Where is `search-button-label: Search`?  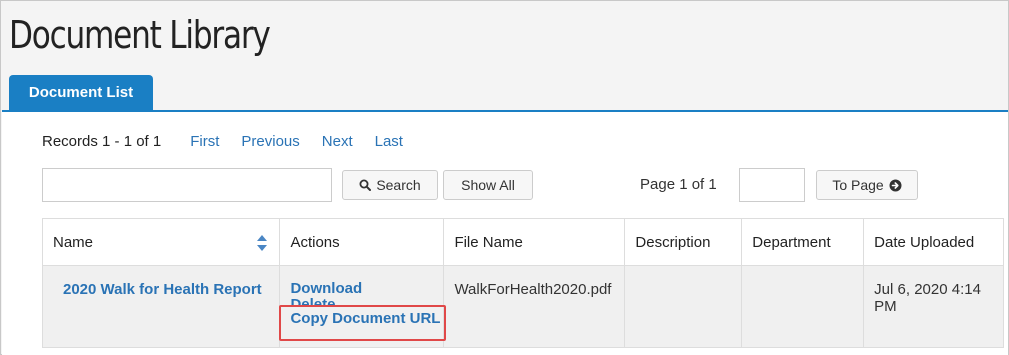 search-button-label: Search is located at coordinates (398, 185).